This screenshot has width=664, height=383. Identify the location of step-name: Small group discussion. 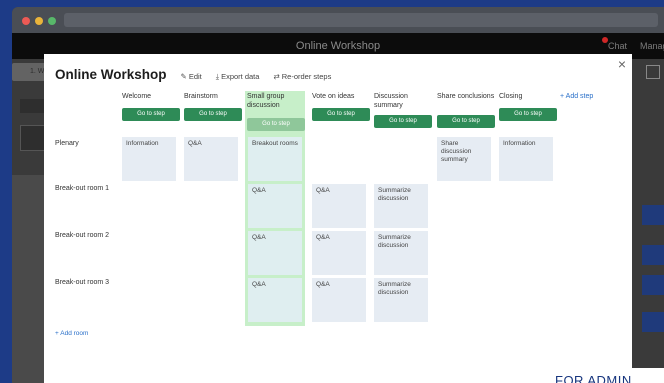
(266, 101).